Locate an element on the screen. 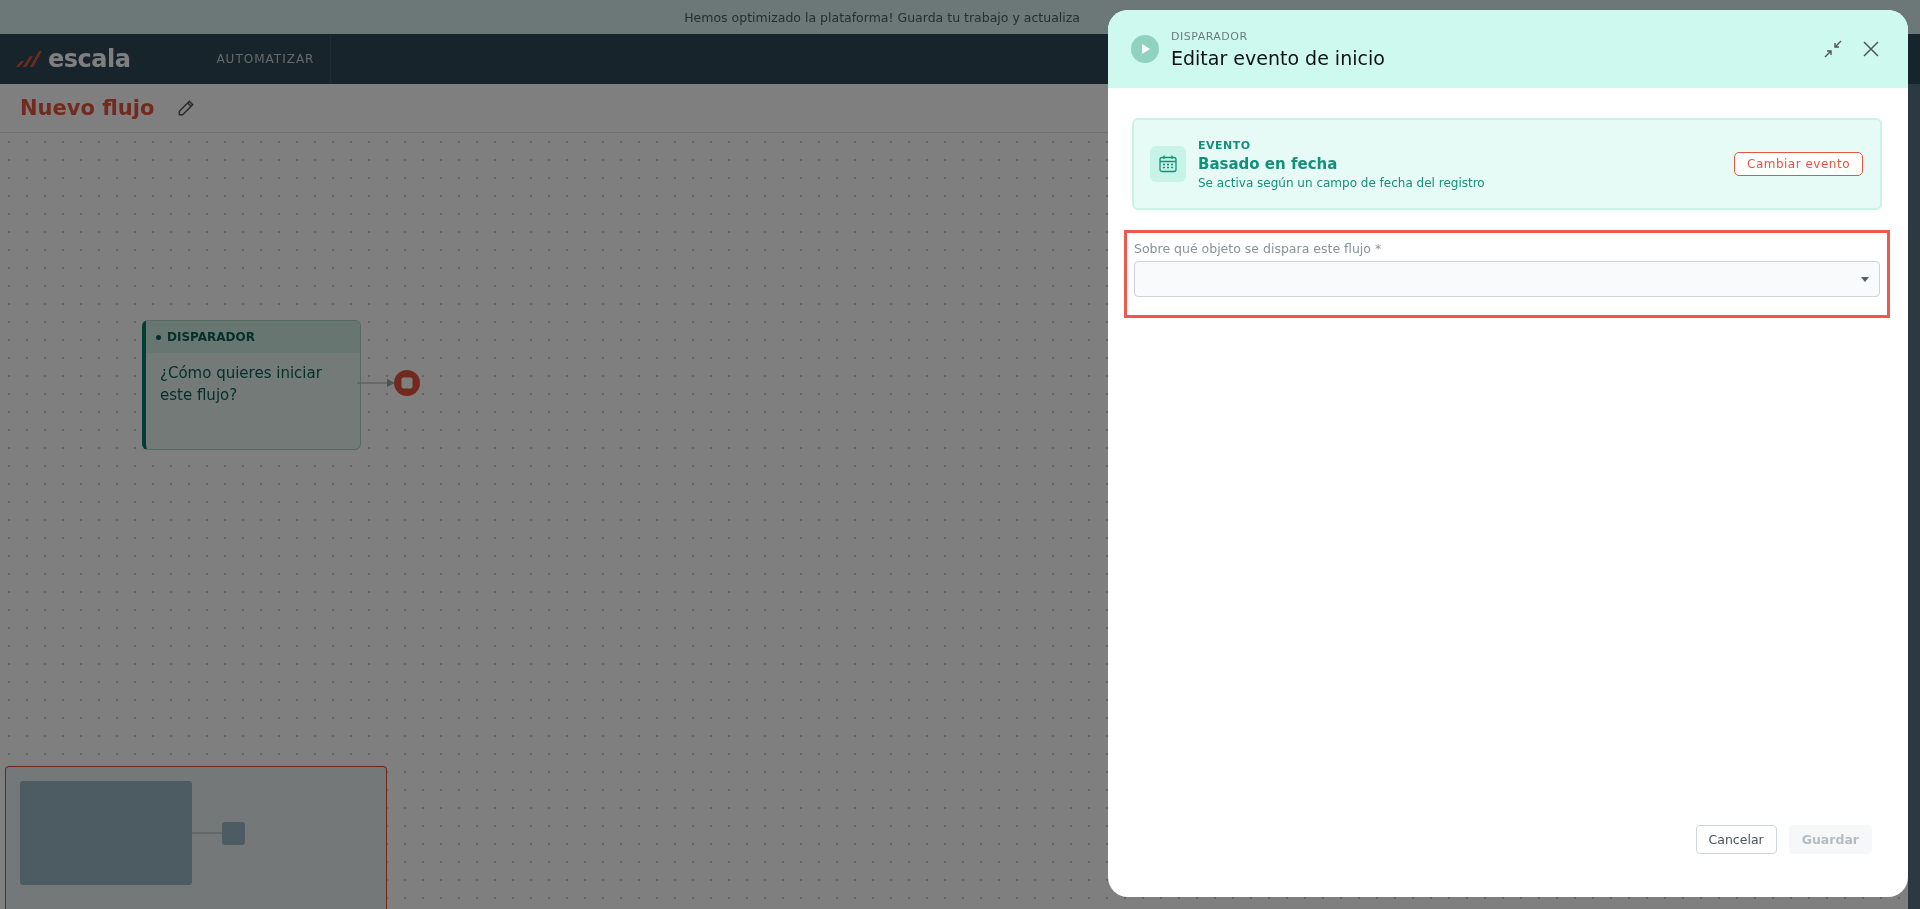  scrollbar is located at coordinates (1914, 496).